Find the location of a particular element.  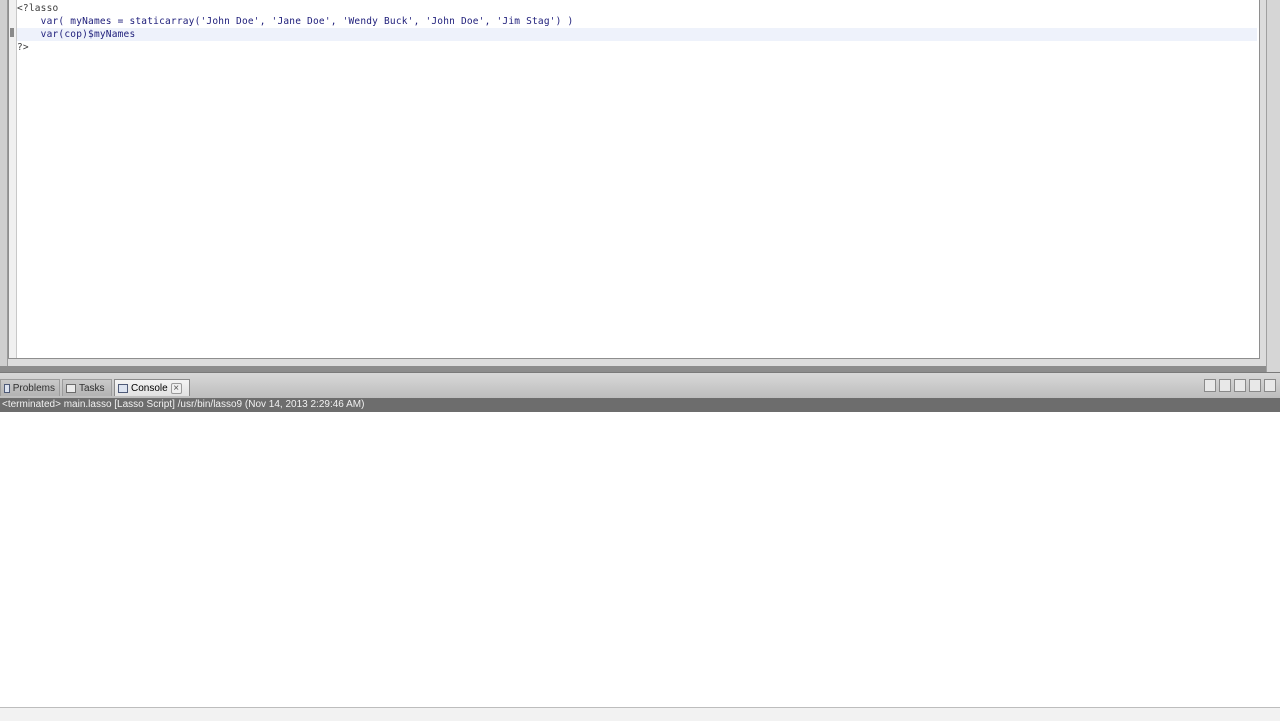

code-text: var(cop)$myNames is located at coordinates (76, 34).